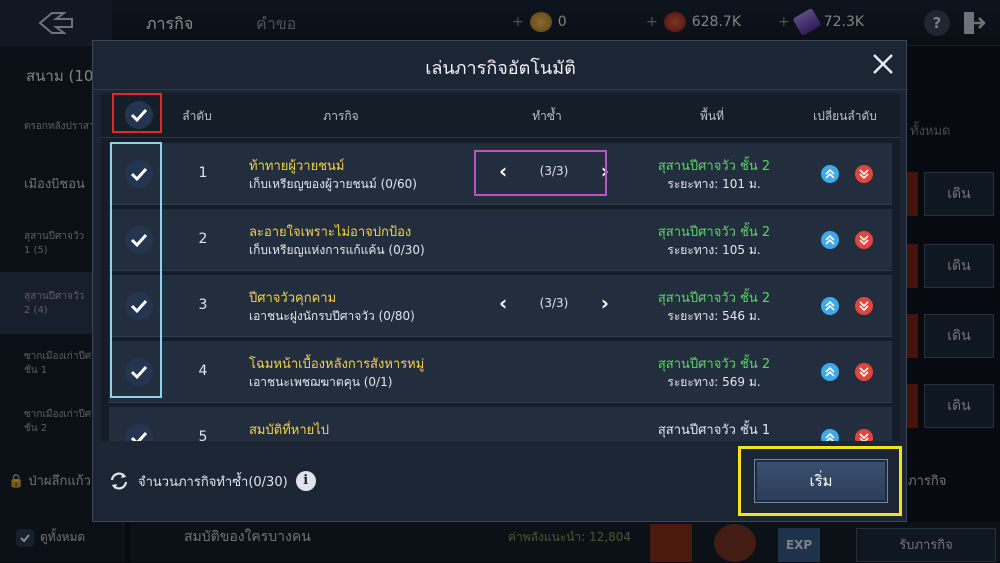 The width and height of the screenshot is (1000, 563). What do you see at coordinates (883, 64) in the screenshot?
I see `close-icon` at bounding box center [883, 64].